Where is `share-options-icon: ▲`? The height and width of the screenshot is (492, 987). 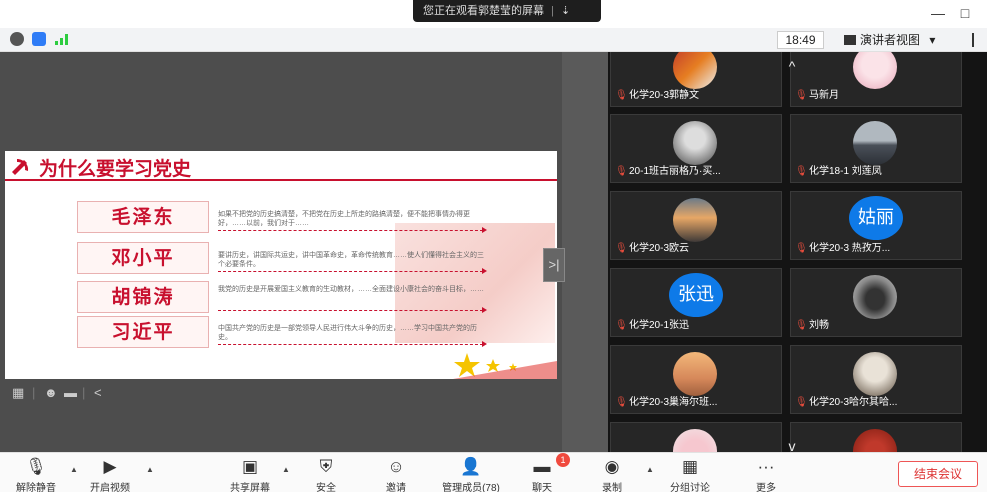 share-options-icon: ▲ is located at coordinates (286, 469).